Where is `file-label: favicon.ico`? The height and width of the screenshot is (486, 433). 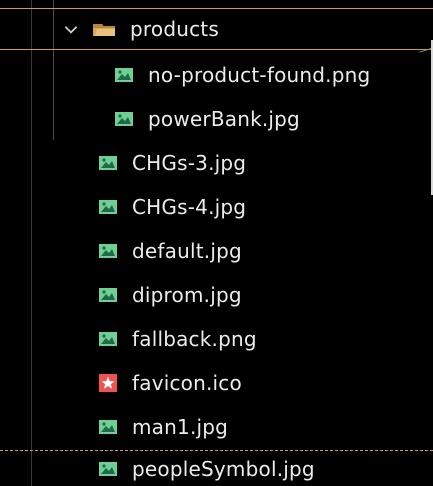 file-label: favicon.ico is located at coordinates (187, 383).